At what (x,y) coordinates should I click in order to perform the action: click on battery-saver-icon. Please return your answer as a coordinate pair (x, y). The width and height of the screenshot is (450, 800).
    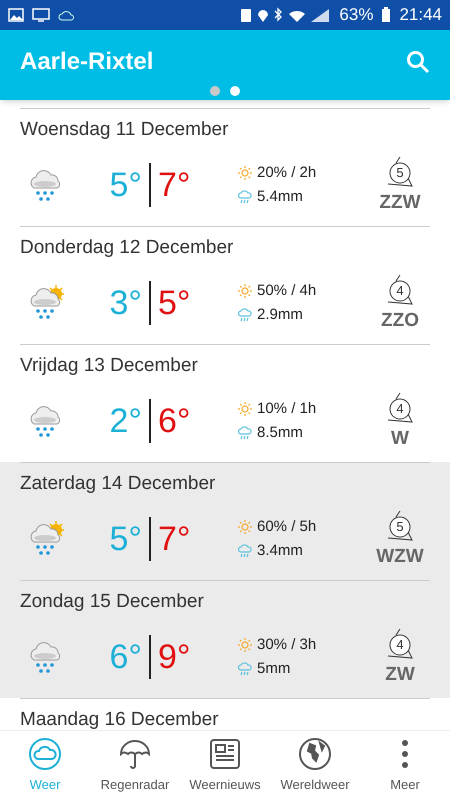
    Looking at the image, I should click on (246, 15).